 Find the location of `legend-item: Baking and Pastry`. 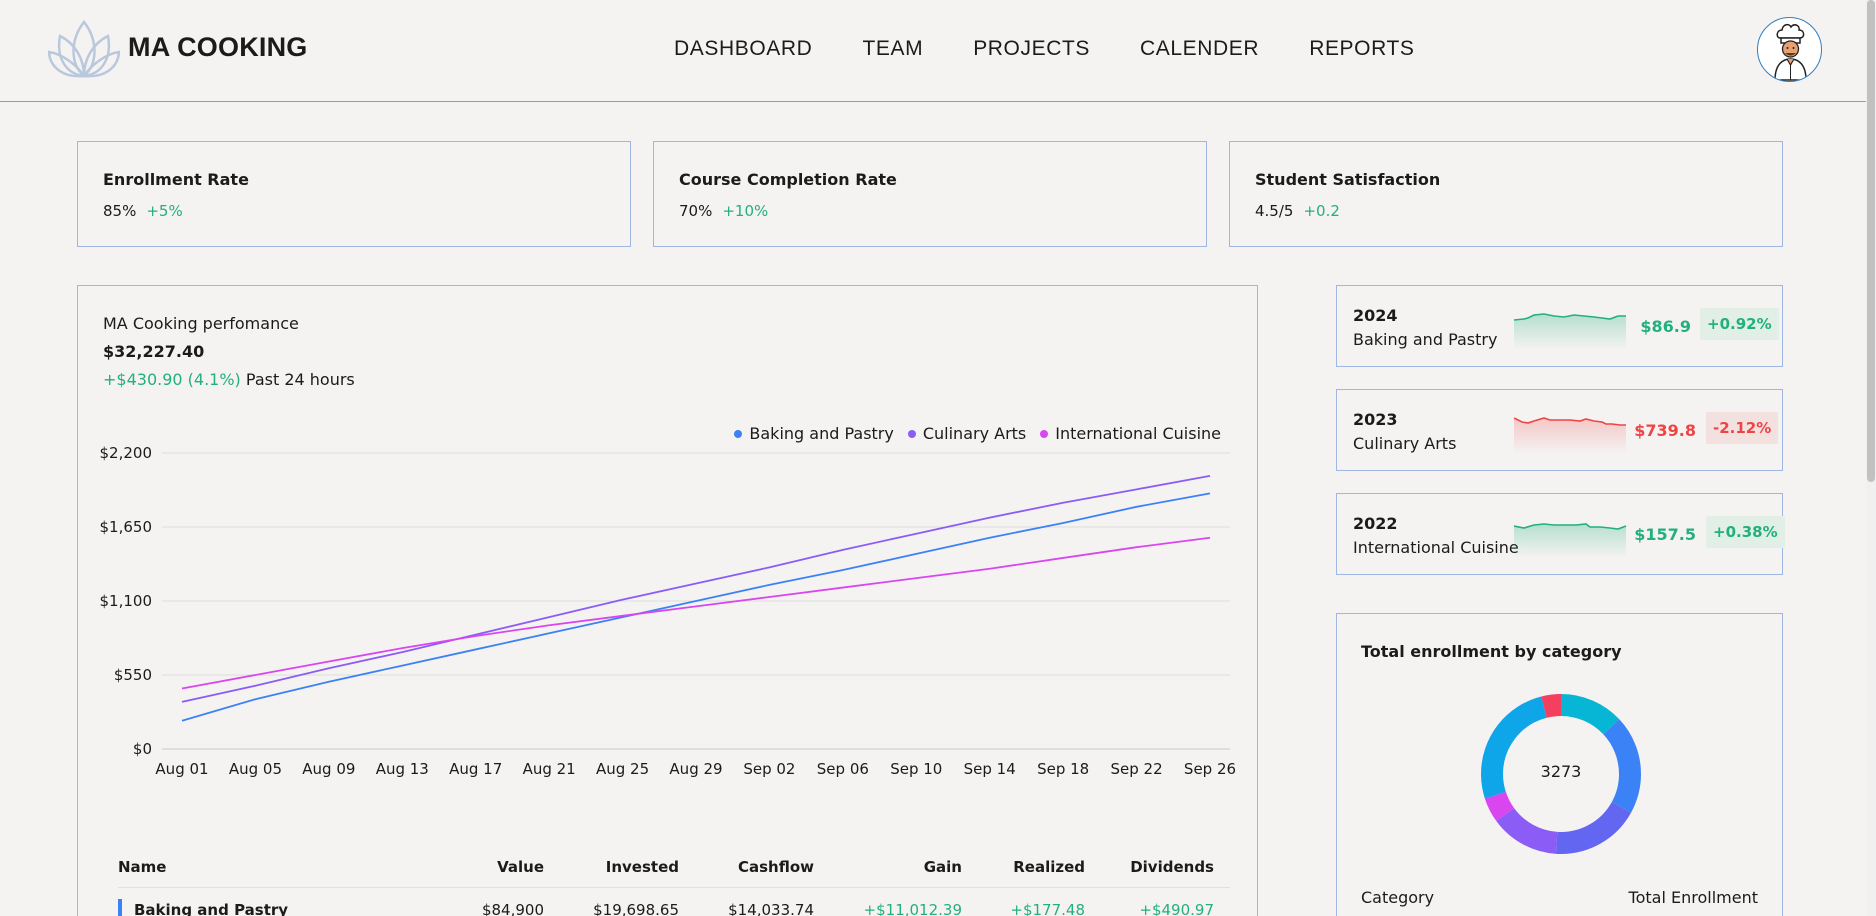

legend-item: Baking and Pastry is located at coordinates (814, 433).